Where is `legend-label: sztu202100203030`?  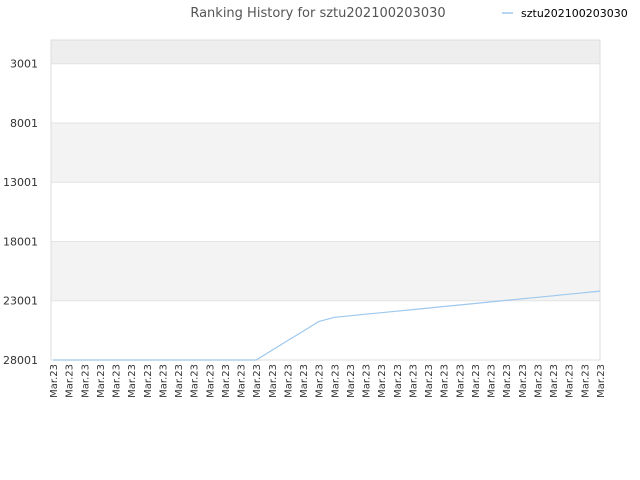 legend-label: sztu202100203030 is located at coordinates (574, 13).